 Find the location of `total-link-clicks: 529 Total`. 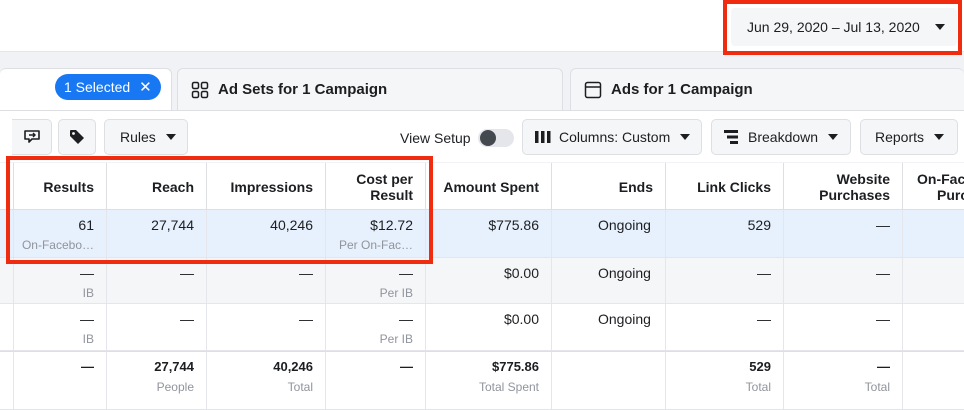

total-link-clicks: 529 Total is located at coordinates (725, 380).